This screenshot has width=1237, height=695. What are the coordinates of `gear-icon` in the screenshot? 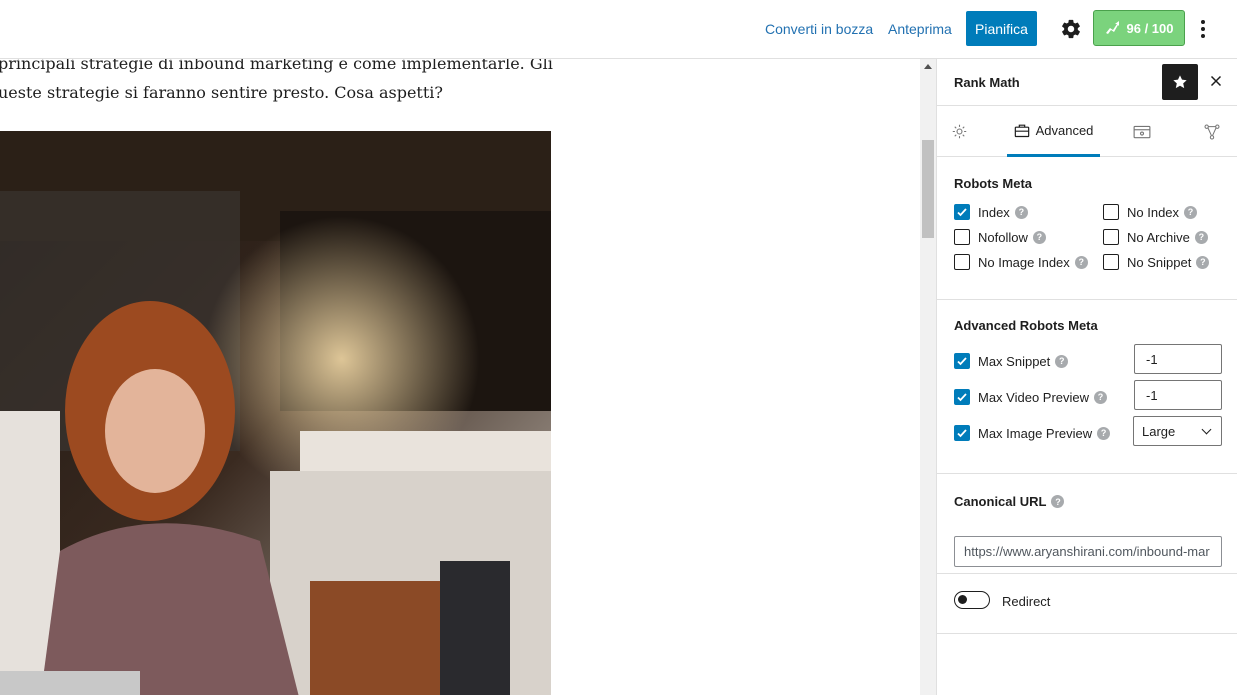 It's located at (959, 131).